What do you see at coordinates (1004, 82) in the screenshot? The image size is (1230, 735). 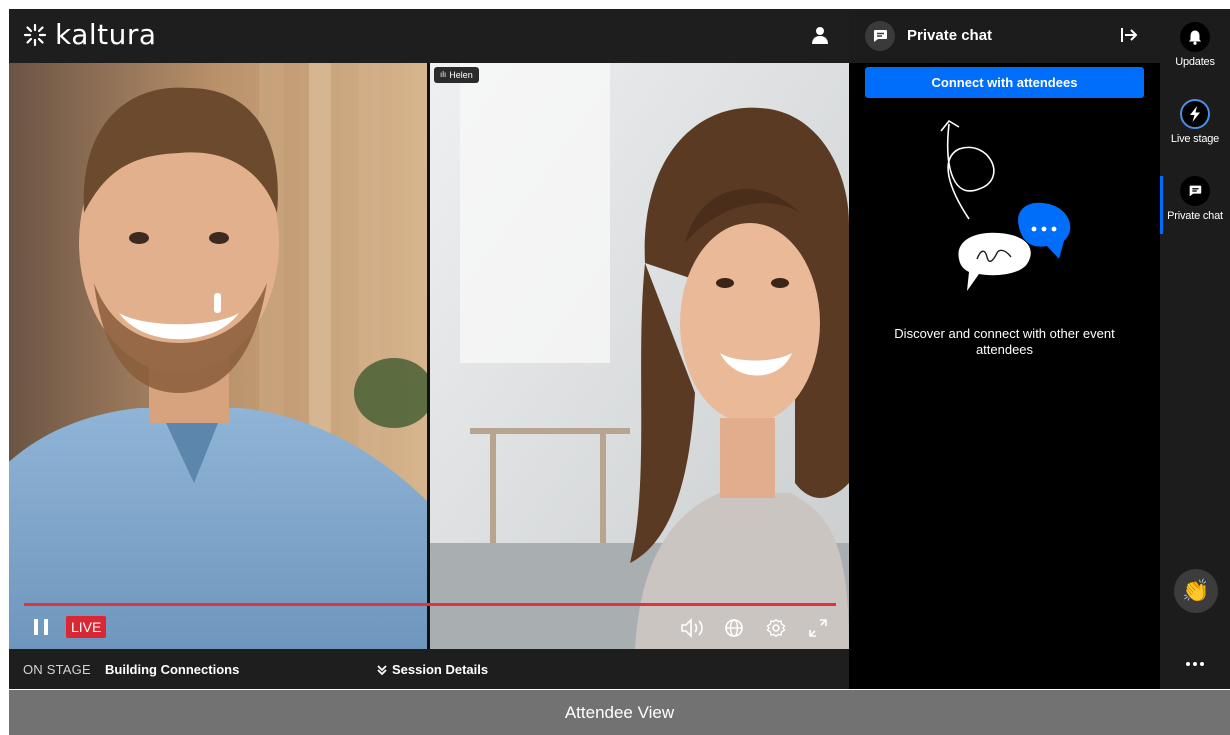 I see `connect-with-attendees-button: Connect with attendees` at bounding box center [1004, 82].